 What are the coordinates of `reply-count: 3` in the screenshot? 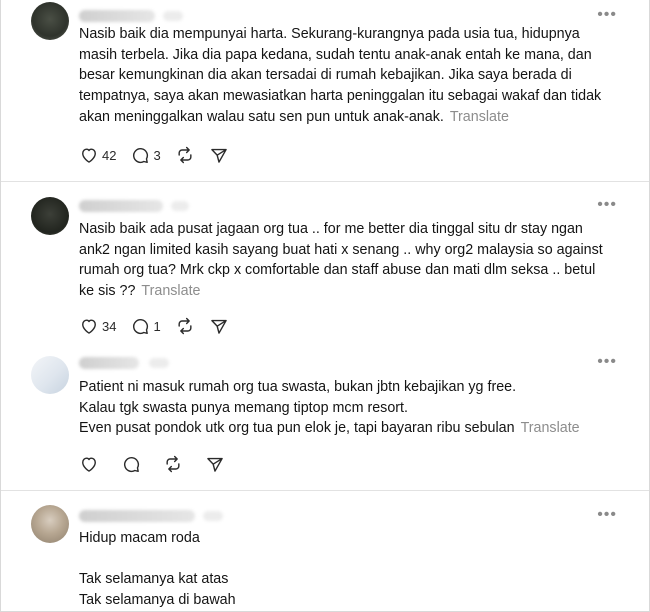 It's located at (157, 155).